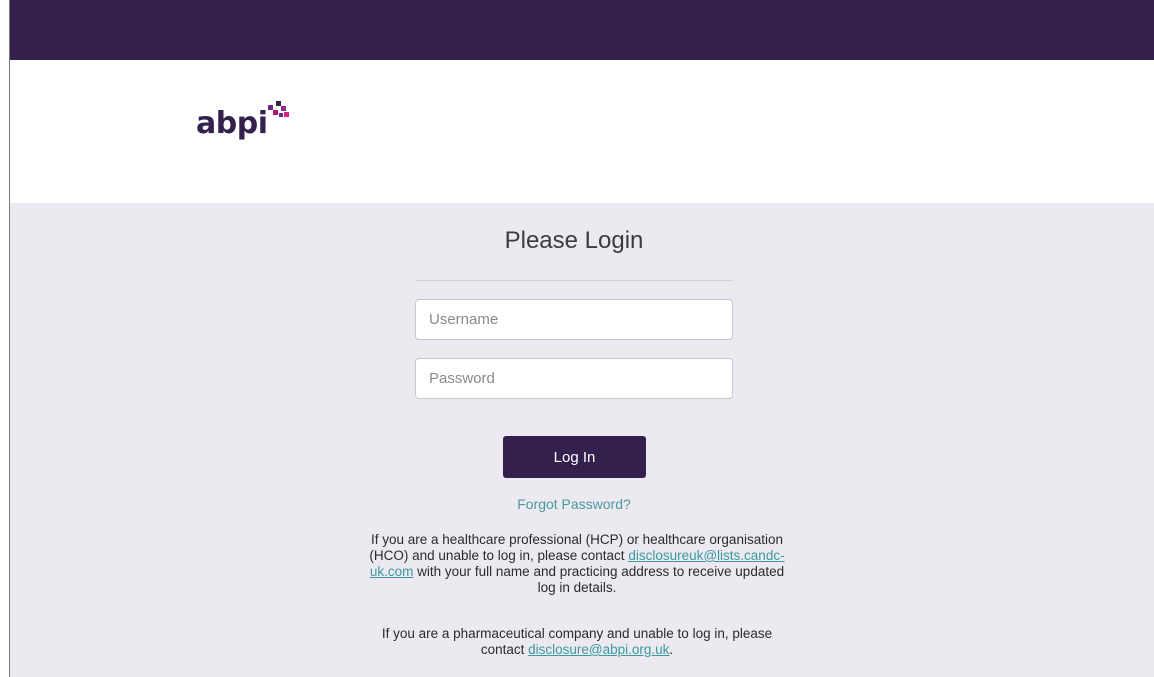 This screenshot has height=677, width=1154. I want to click on forgot-password-link: Forgot Password?, so click(574, 504).